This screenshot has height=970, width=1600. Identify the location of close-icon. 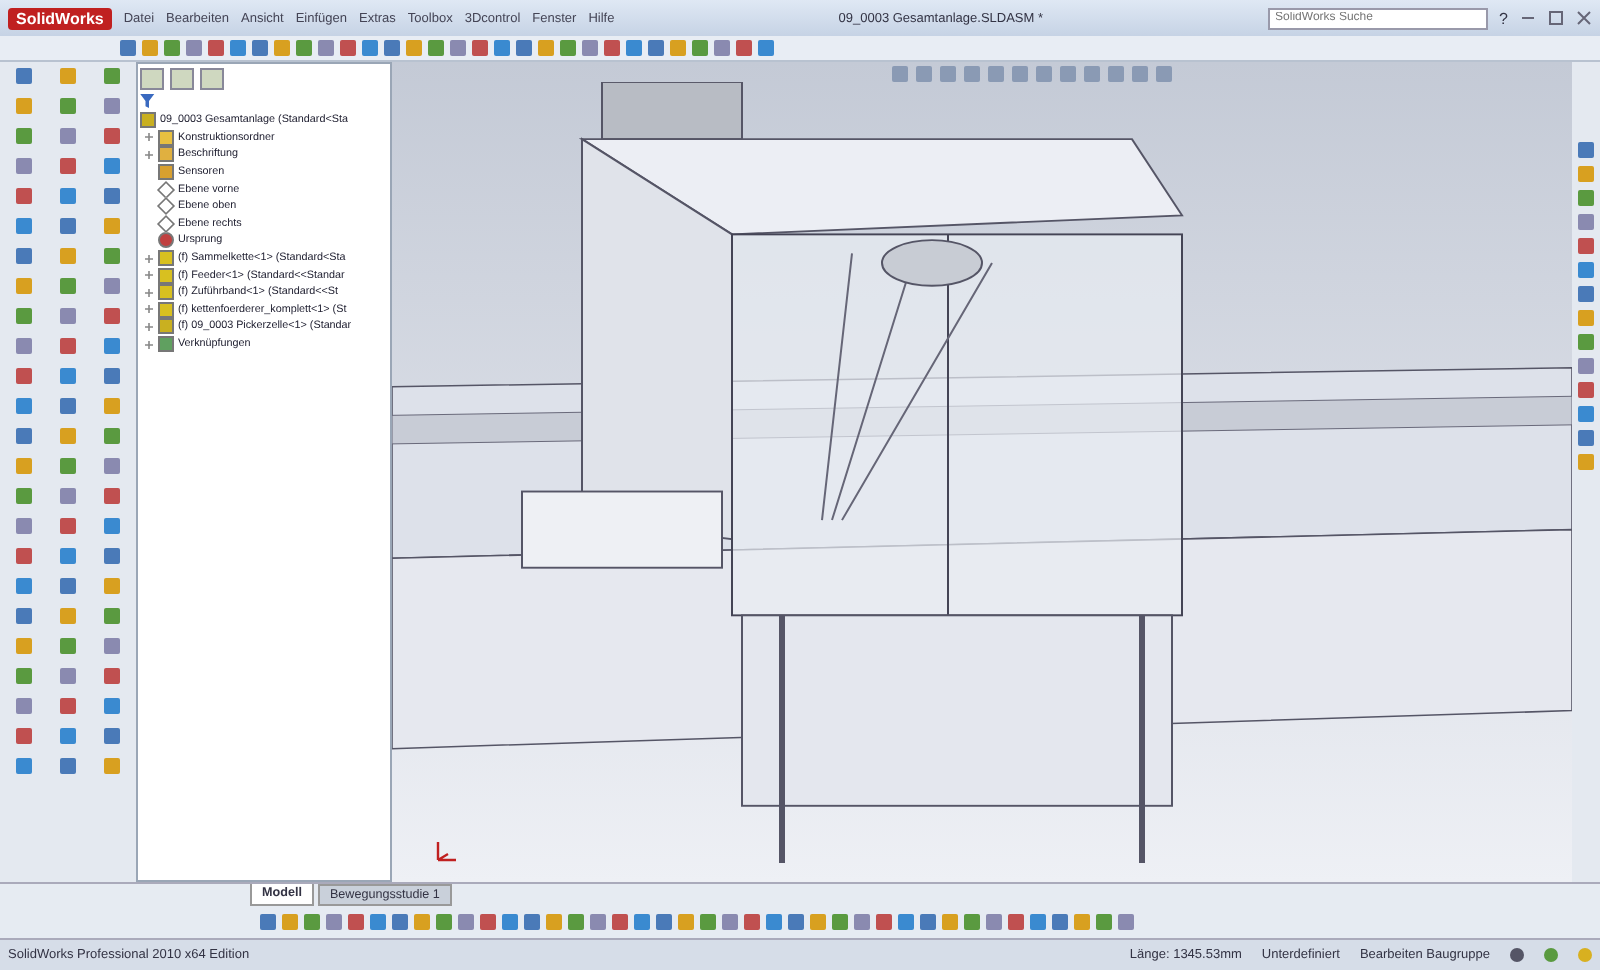
(1584, 18).